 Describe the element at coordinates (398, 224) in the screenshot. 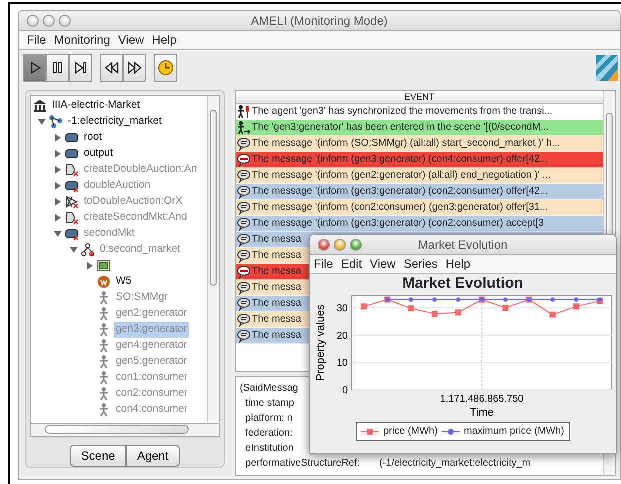

I see `event-text: The message '(inform (gen3:generator) (con2:consumer) accept[3` at that location.